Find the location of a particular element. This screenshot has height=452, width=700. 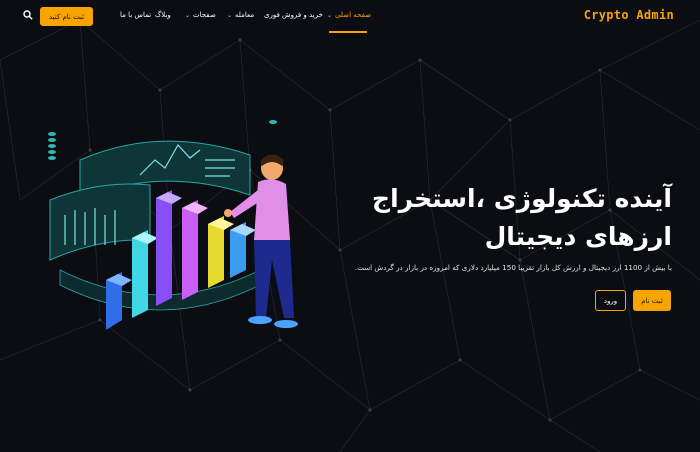

menu-item-instant-buy-sell: خرید و فروش فوری is located at coordinates (293, 15).